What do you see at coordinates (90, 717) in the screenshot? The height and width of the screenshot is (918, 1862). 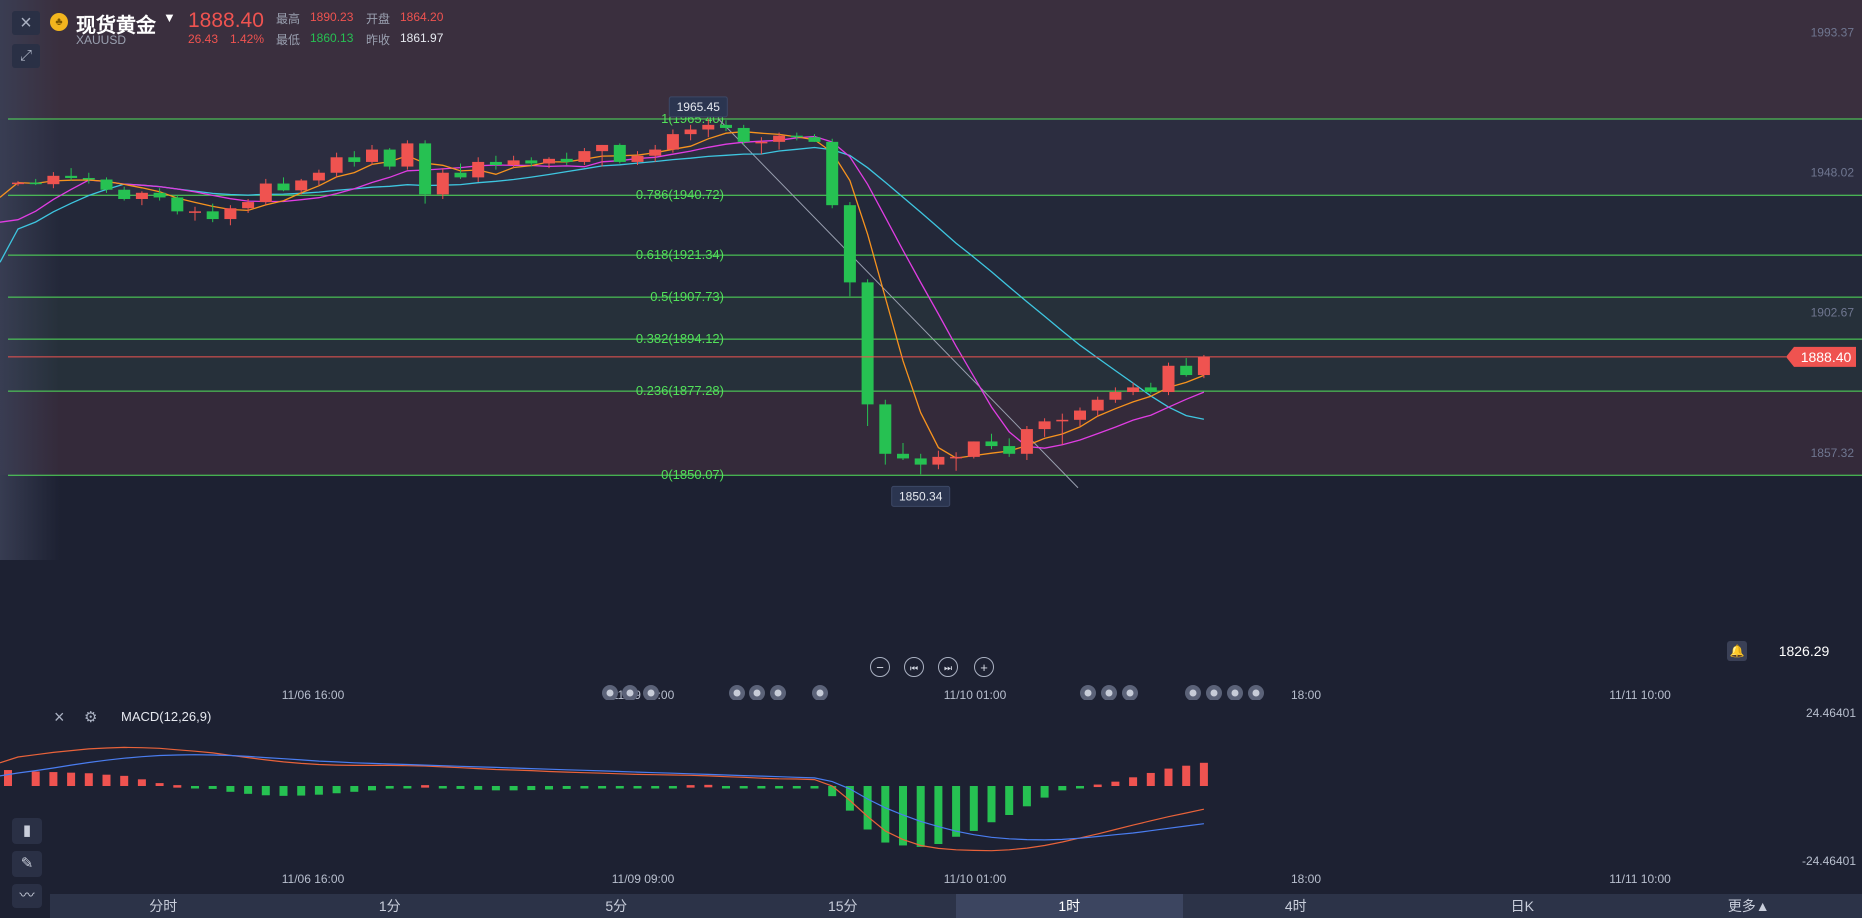 I see `gear-icon: ⚙` at bounding box center [90, 717].